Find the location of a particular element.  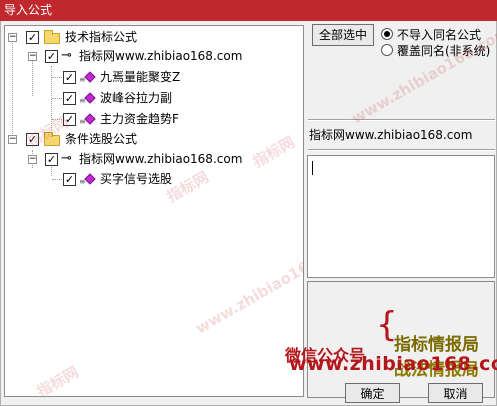

tree-item: ✓ ≡ 波峰谷拉力副 is located at coordinates (150, 98).